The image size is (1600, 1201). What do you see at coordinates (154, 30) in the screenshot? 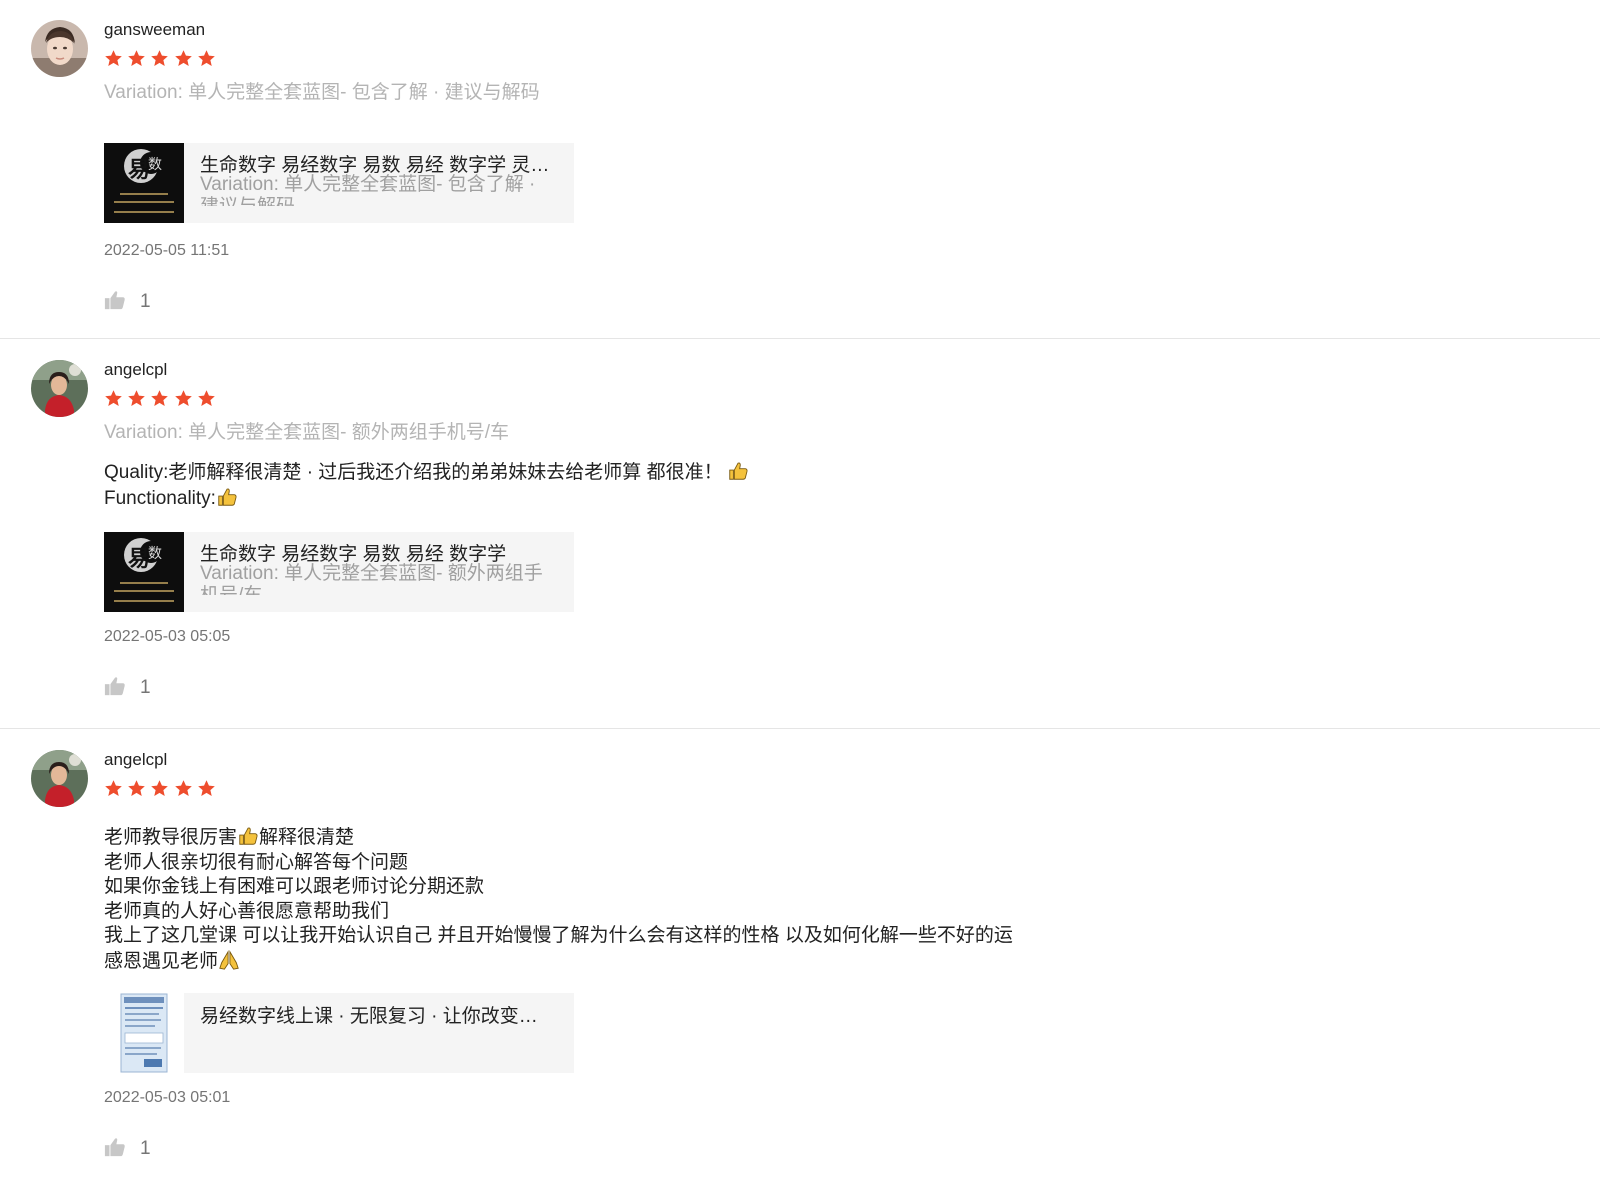
I see `reviewer-username: gansweeman` at bounding box center [154, 30].